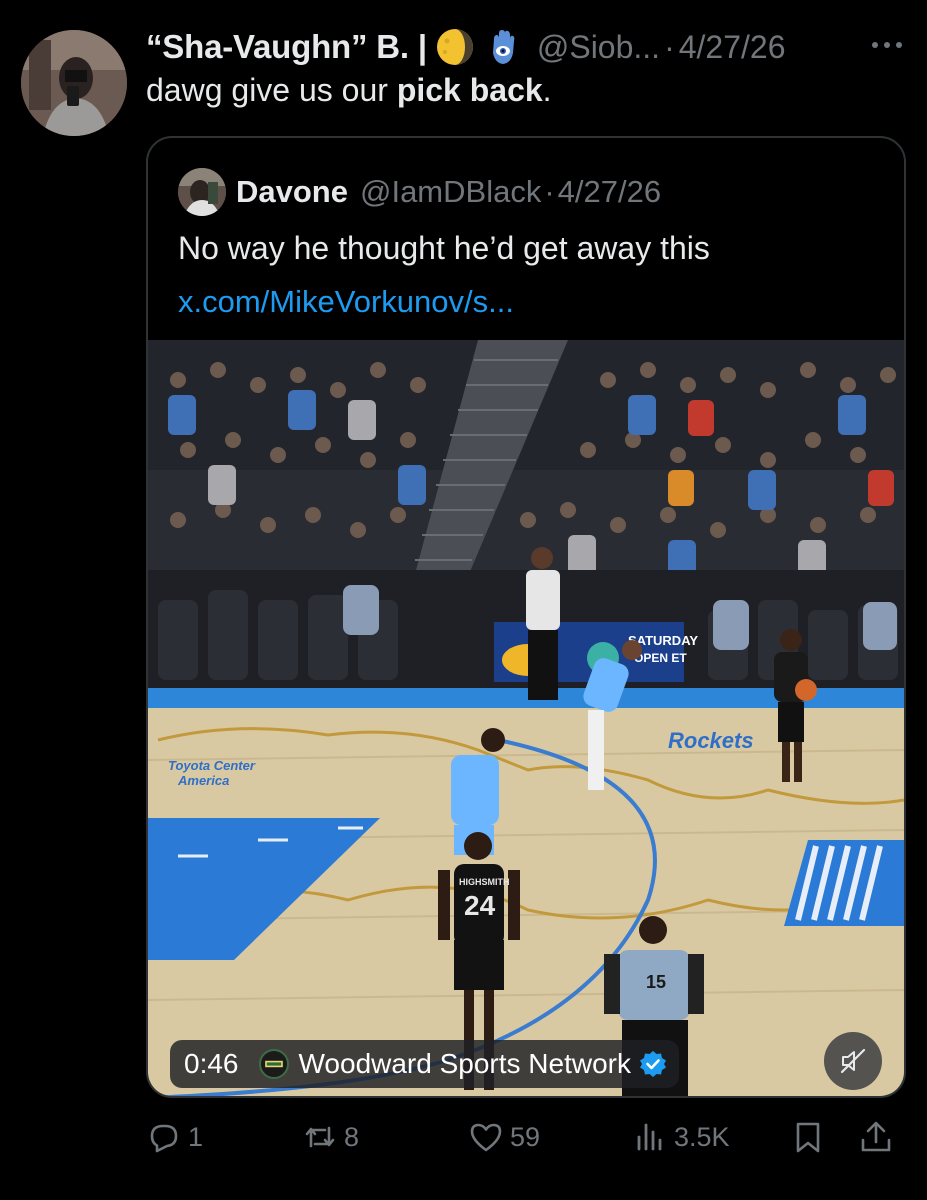  What do you see at coordinates (286, 47) in the screenshot?
I see `author-display-name: “Sha-Vaughn” B. |` at bounding box center [286, 47].